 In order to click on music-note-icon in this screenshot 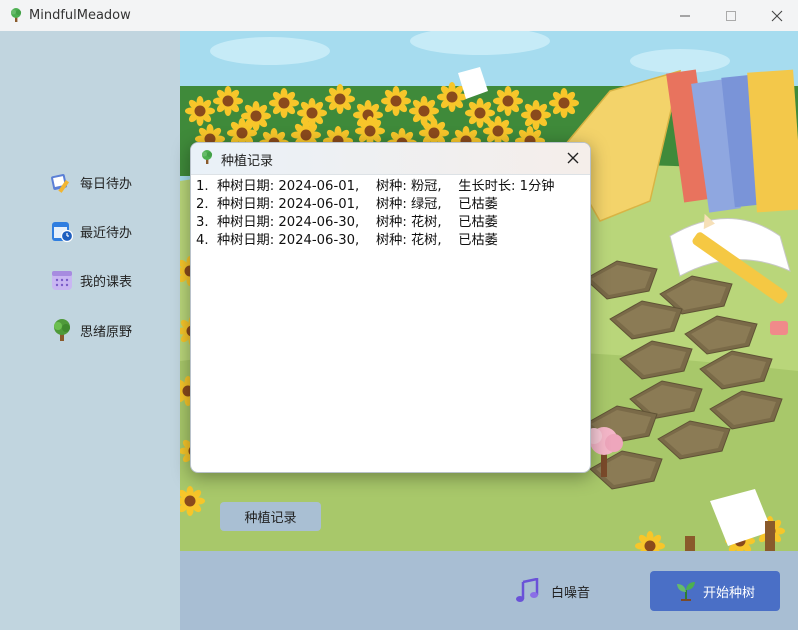, I will do `click(527, 590)`.